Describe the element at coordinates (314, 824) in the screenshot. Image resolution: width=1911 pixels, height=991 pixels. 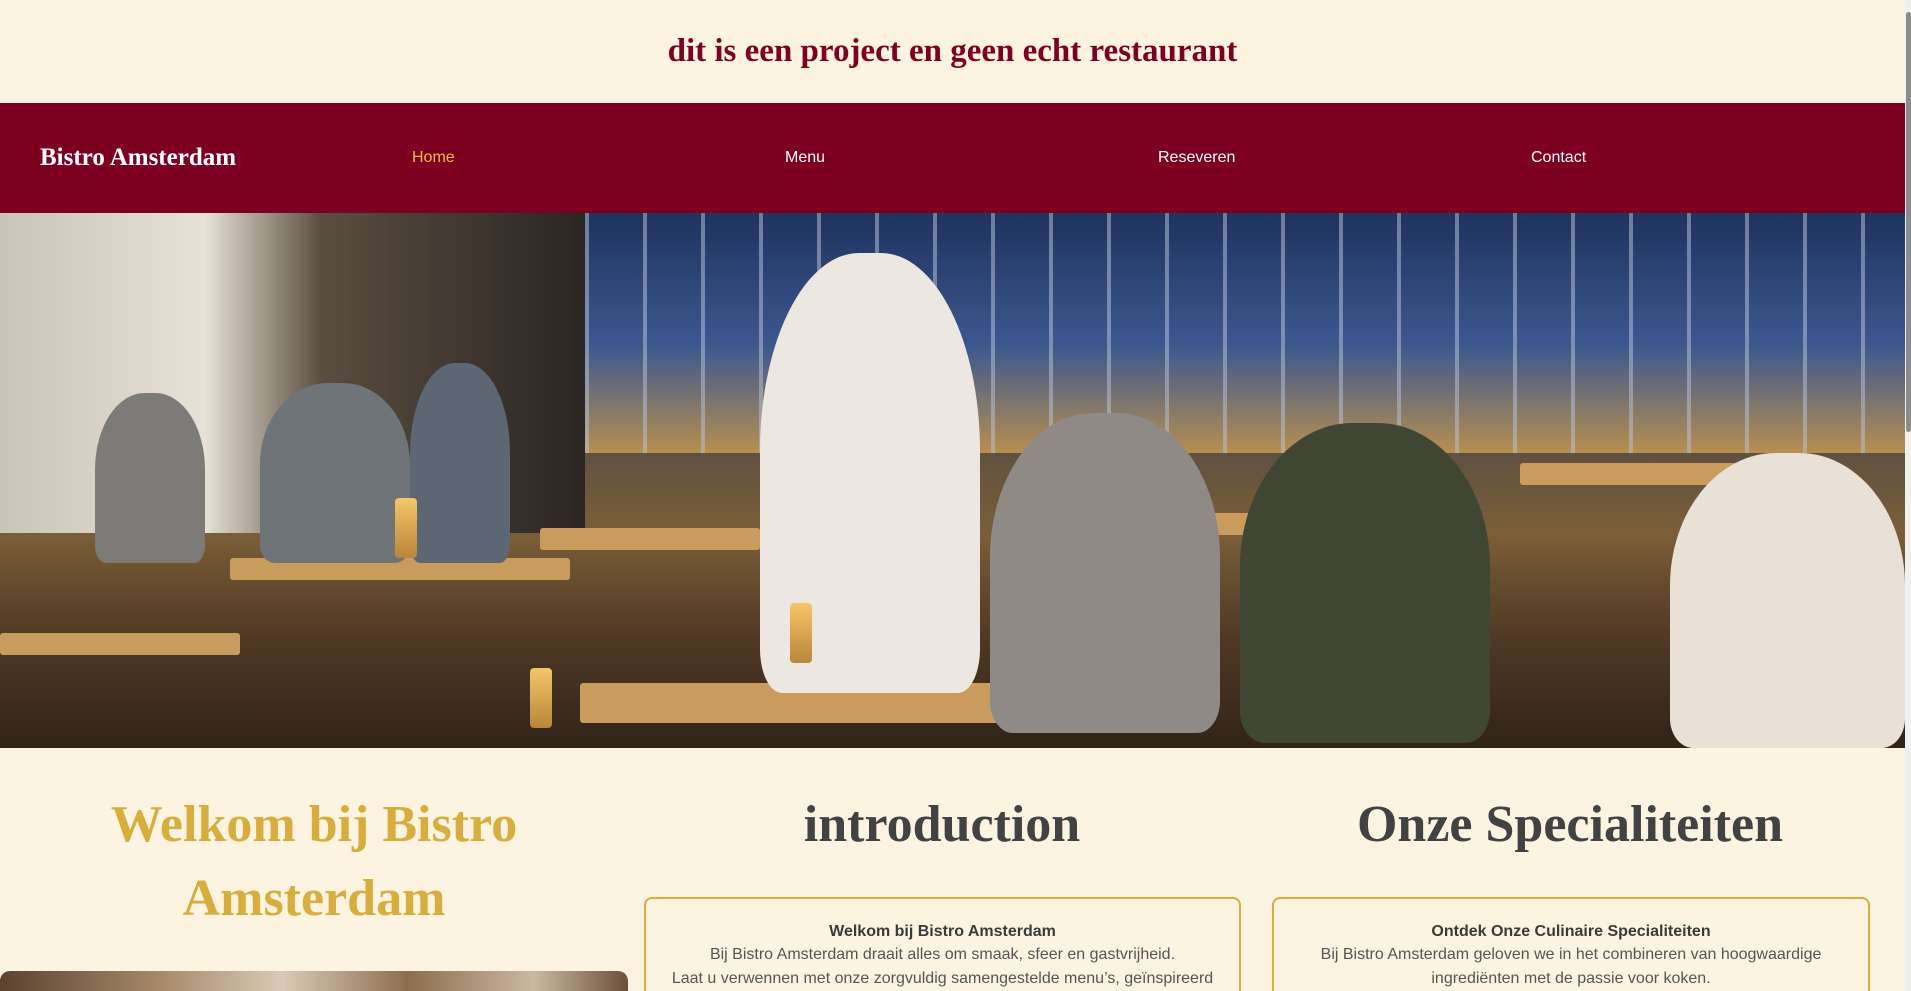
I see `welcome-heading-line1: Welkom bij Bistro` at that location.